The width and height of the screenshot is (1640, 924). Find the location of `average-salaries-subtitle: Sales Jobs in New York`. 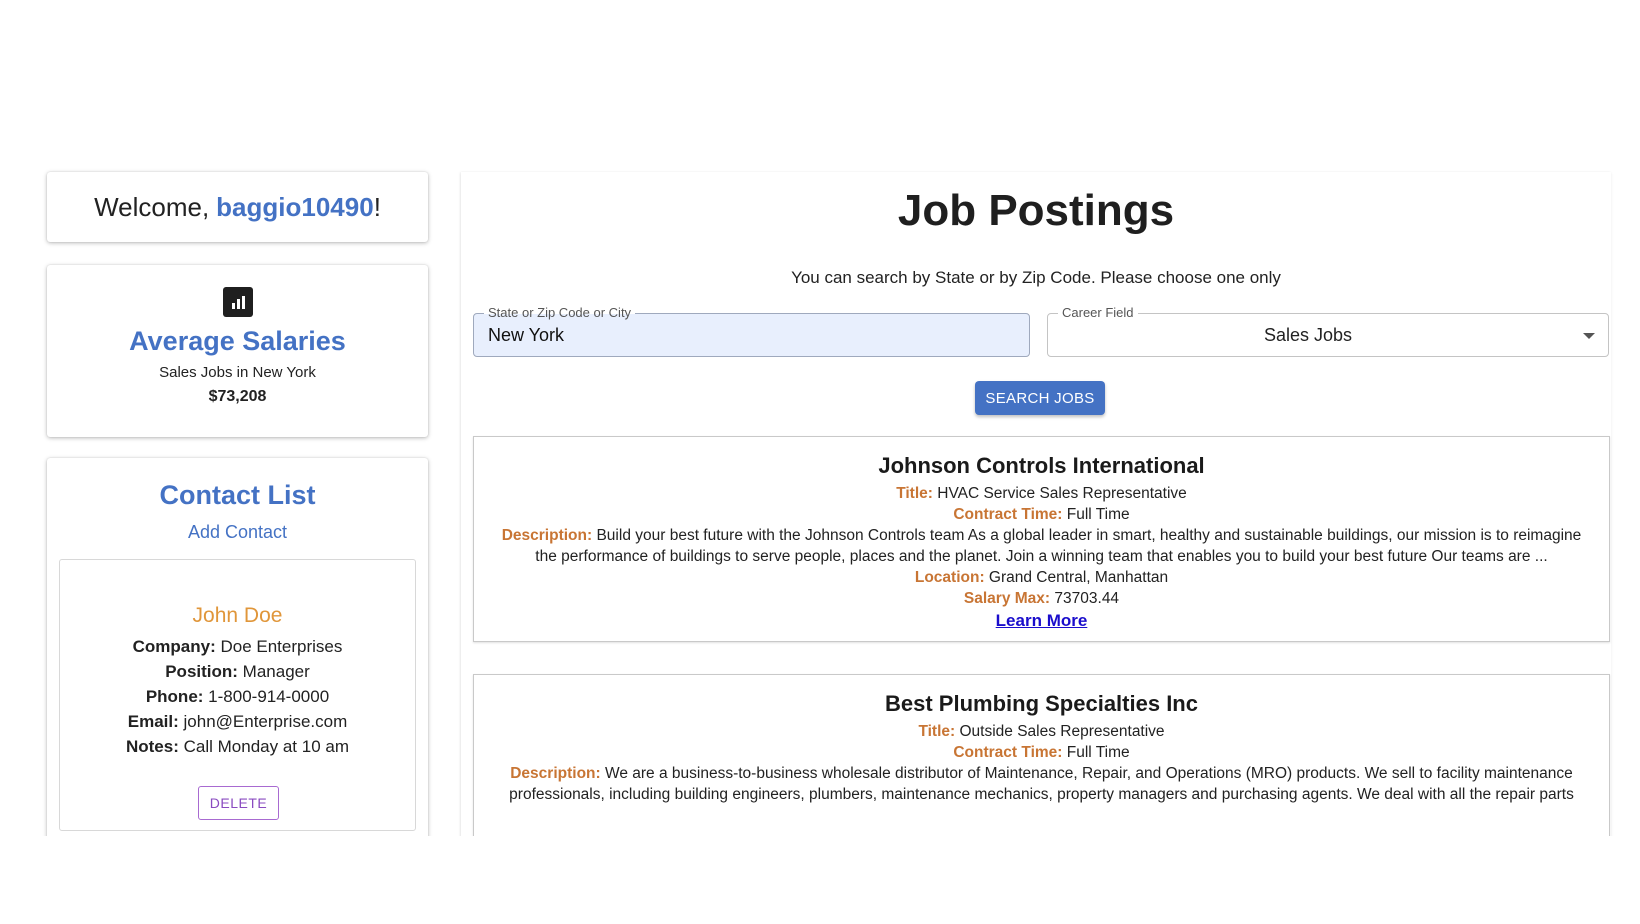

average-salaries-subtitle: Sales Jobs in New York is located at coordinates (237, 372).